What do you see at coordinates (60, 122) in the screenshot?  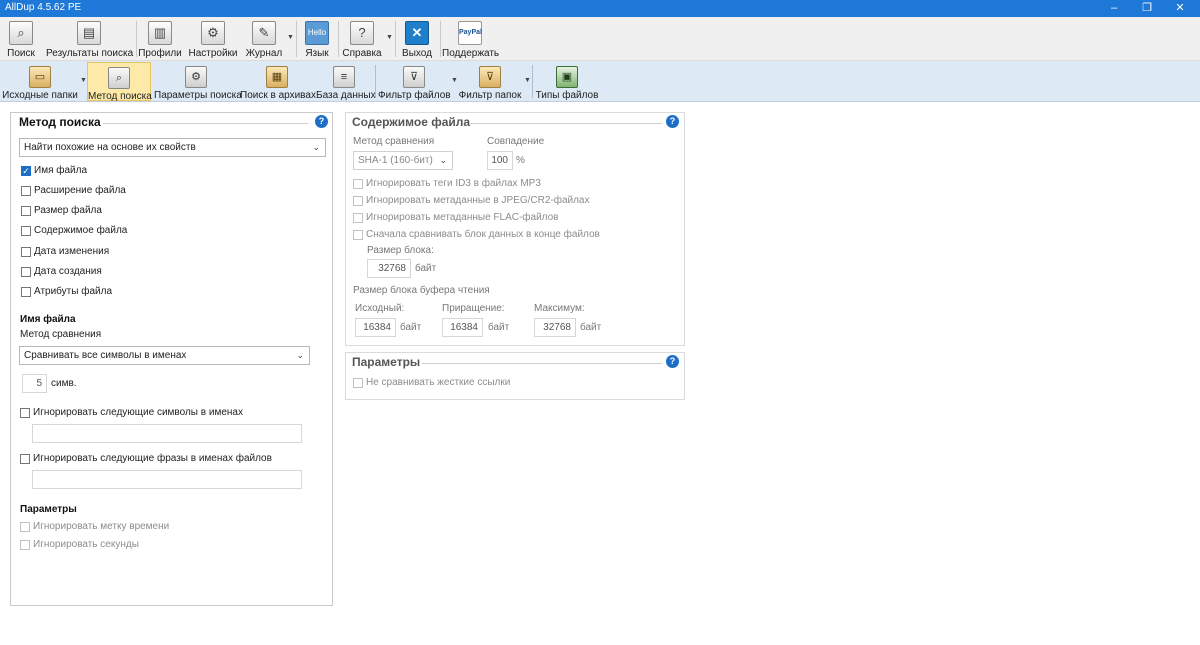 I see `search-method-title: Метод поиска` at bounding box center [60, 122].